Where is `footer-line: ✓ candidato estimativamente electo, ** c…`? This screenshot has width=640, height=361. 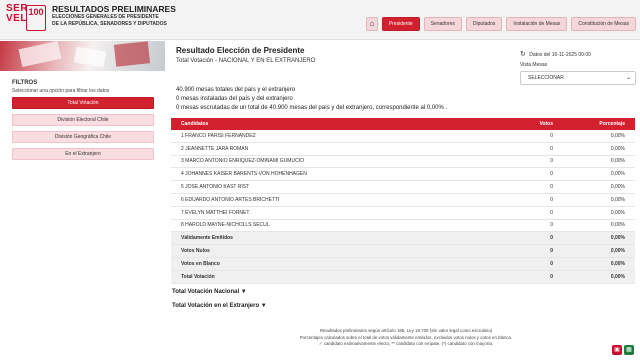
footer-line: ✓ candidato estimativamente electo, ** c… is located at coordinates (406, 343).